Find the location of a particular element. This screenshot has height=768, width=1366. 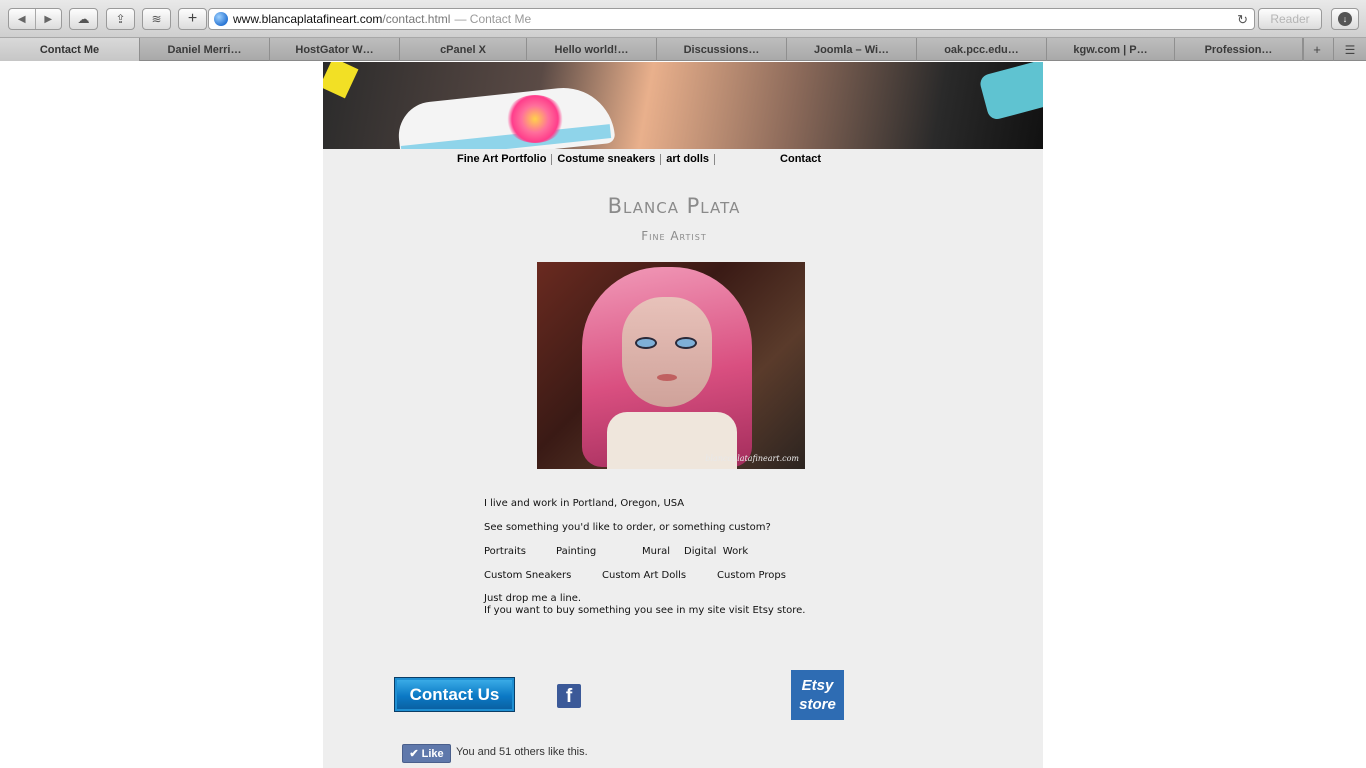

url-page-title: — Contact Me is located at coordinates (493, 19).